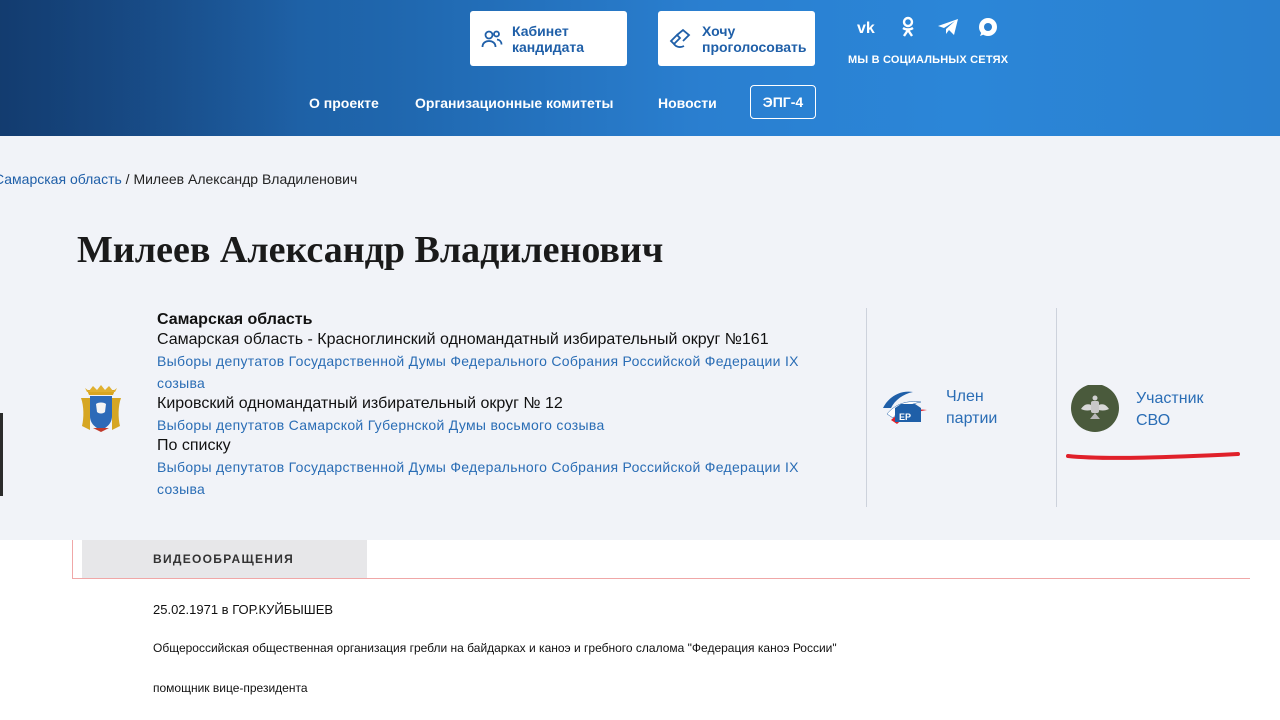  Describe the element at coordinates (661, 560) in the screenshot. I see `tabs-bar: ВИДЕООБРАЩЕНИЯ` at that location.